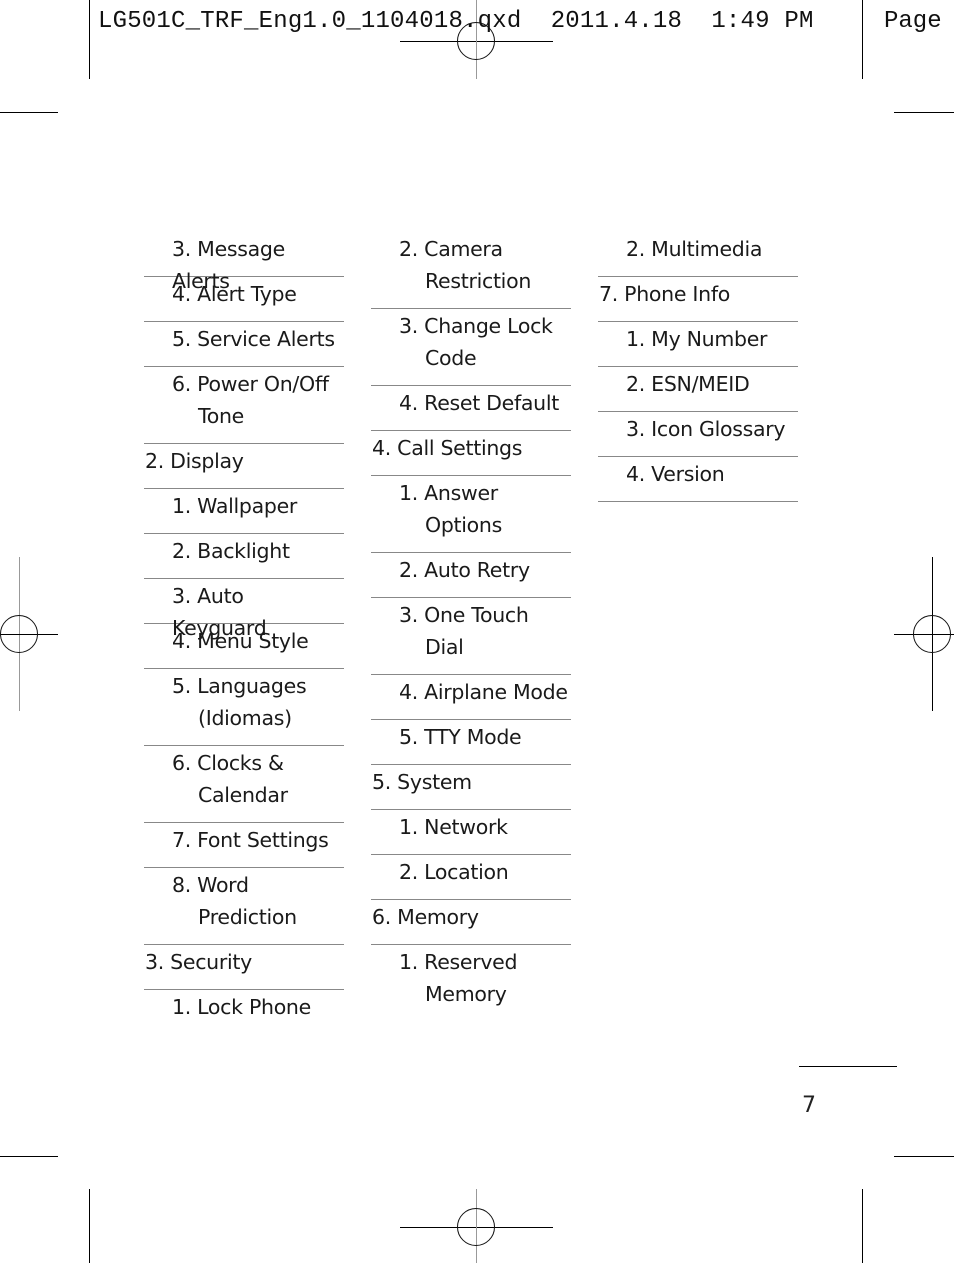  Describe the element at coordinates (241, 1007) in the screenshot. I see `menu-item-label: 1. Lock Phone` at that location.